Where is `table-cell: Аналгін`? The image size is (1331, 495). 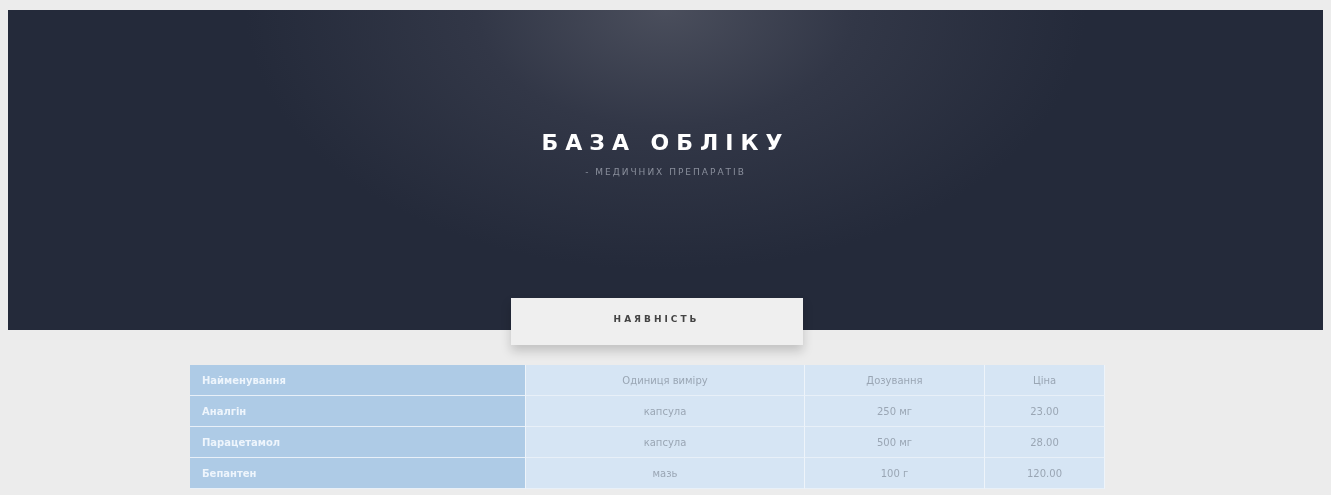
table-cell: Аналгін is located at coordinates (358, 411).